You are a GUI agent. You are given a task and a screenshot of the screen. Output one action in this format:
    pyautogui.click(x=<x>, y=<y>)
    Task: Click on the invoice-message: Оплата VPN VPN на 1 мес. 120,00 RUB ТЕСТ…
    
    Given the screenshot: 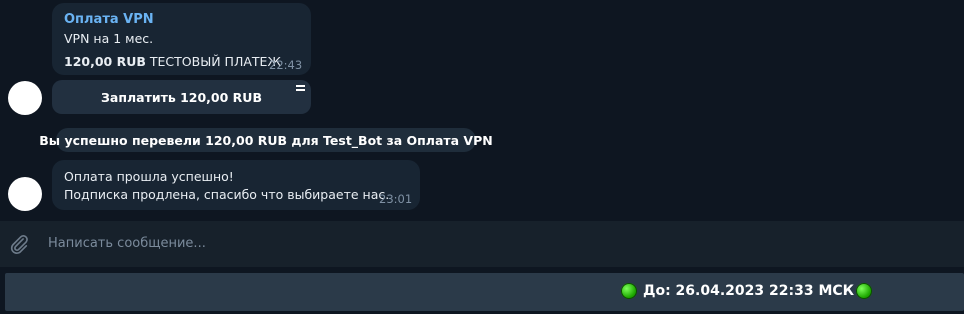 What is the action you would take?
    pyautogui.click(x=181, y=39)
    